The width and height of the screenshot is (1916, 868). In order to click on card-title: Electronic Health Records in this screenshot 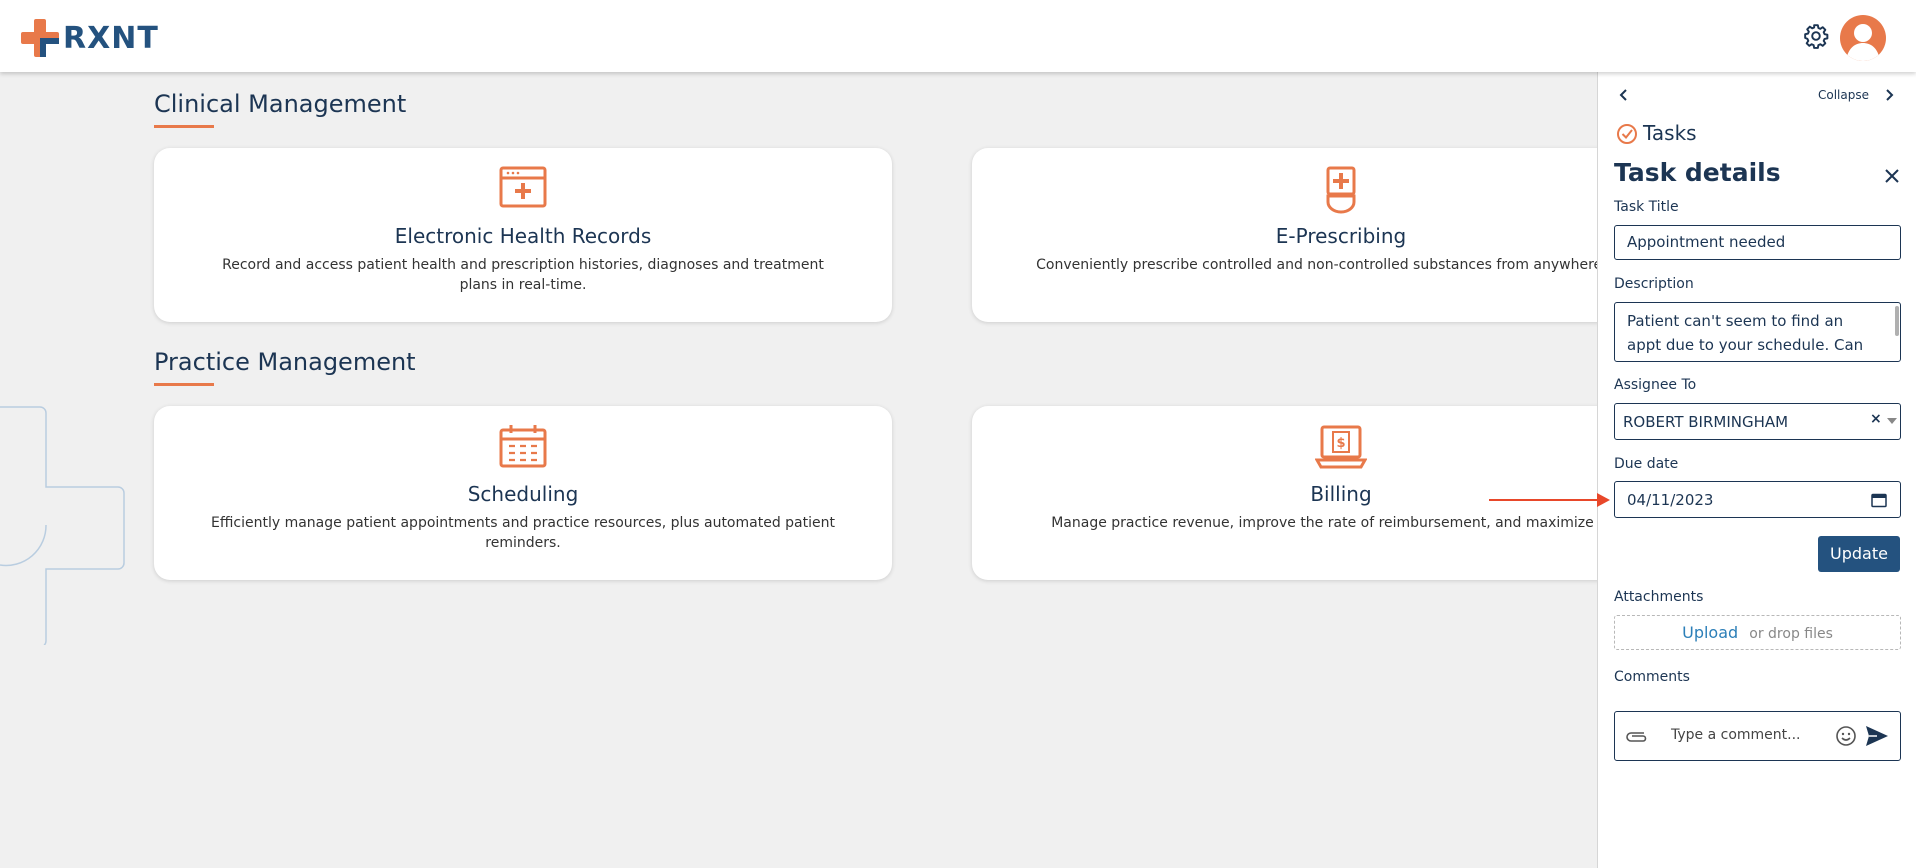, I will do `click(523, 236)`.